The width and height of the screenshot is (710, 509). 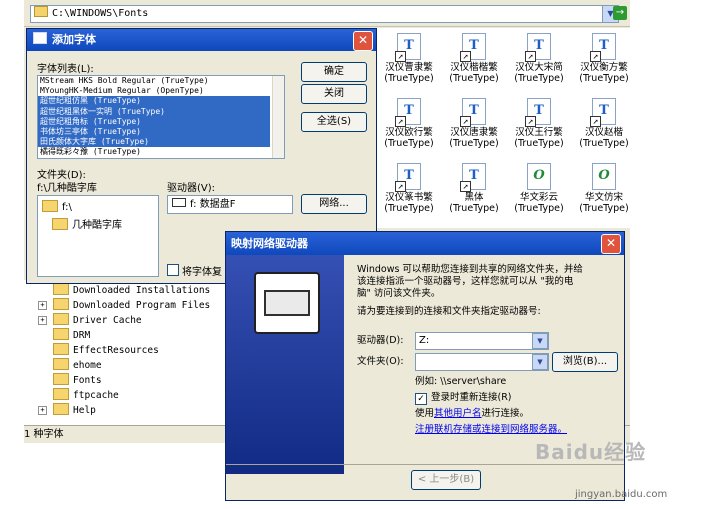 I want to click on reconnect-checkbox: ✓ 登录时重新连接(R), so click(x=463, y=398).